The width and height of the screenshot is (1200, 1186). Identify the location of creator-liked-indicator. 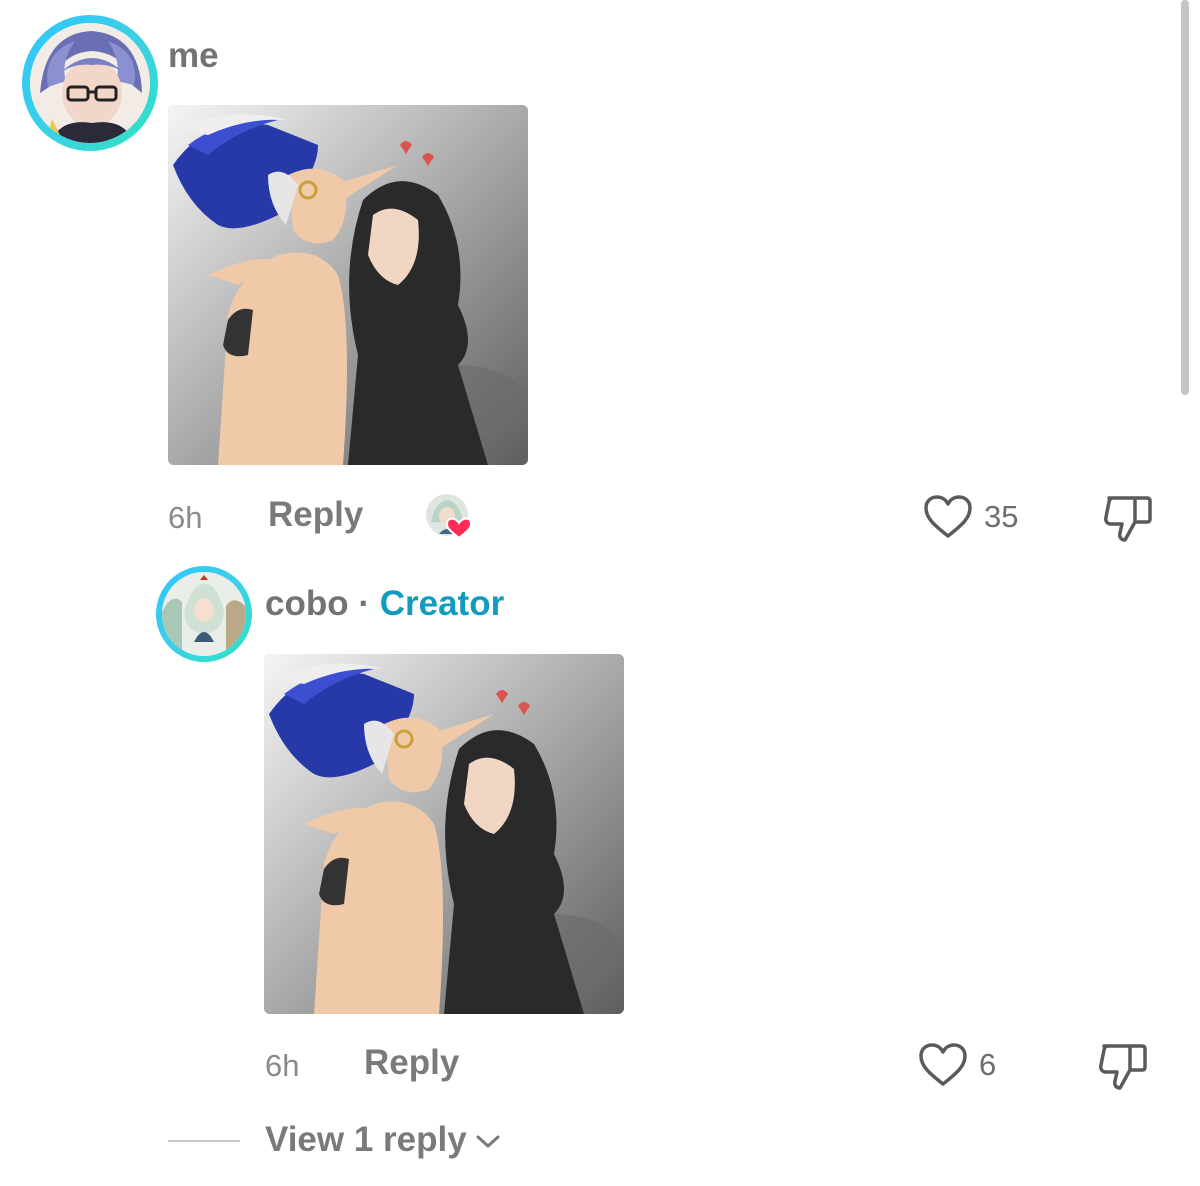
(453, 517).